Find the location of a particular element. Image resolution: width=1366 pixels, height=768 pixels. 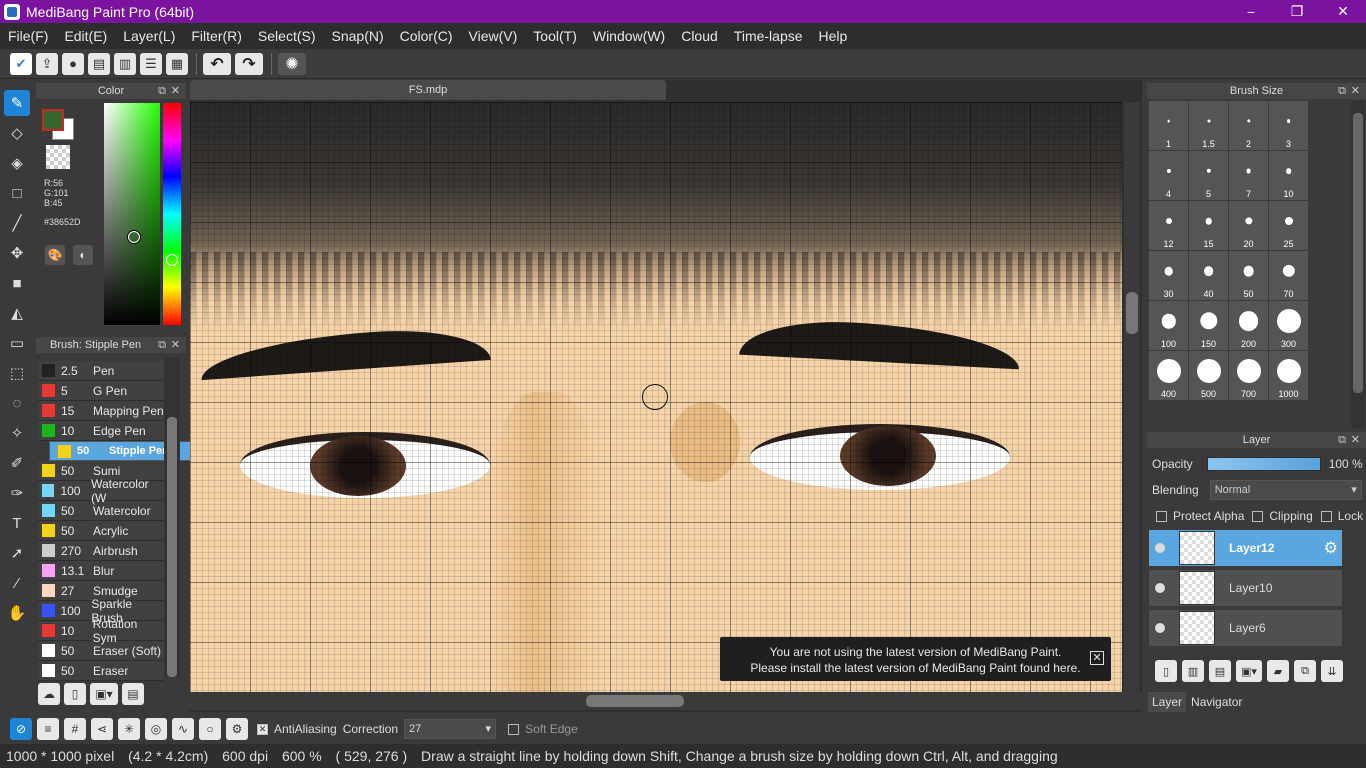

new-layer-icon: ▯ is located at coordinates (1166, 671).